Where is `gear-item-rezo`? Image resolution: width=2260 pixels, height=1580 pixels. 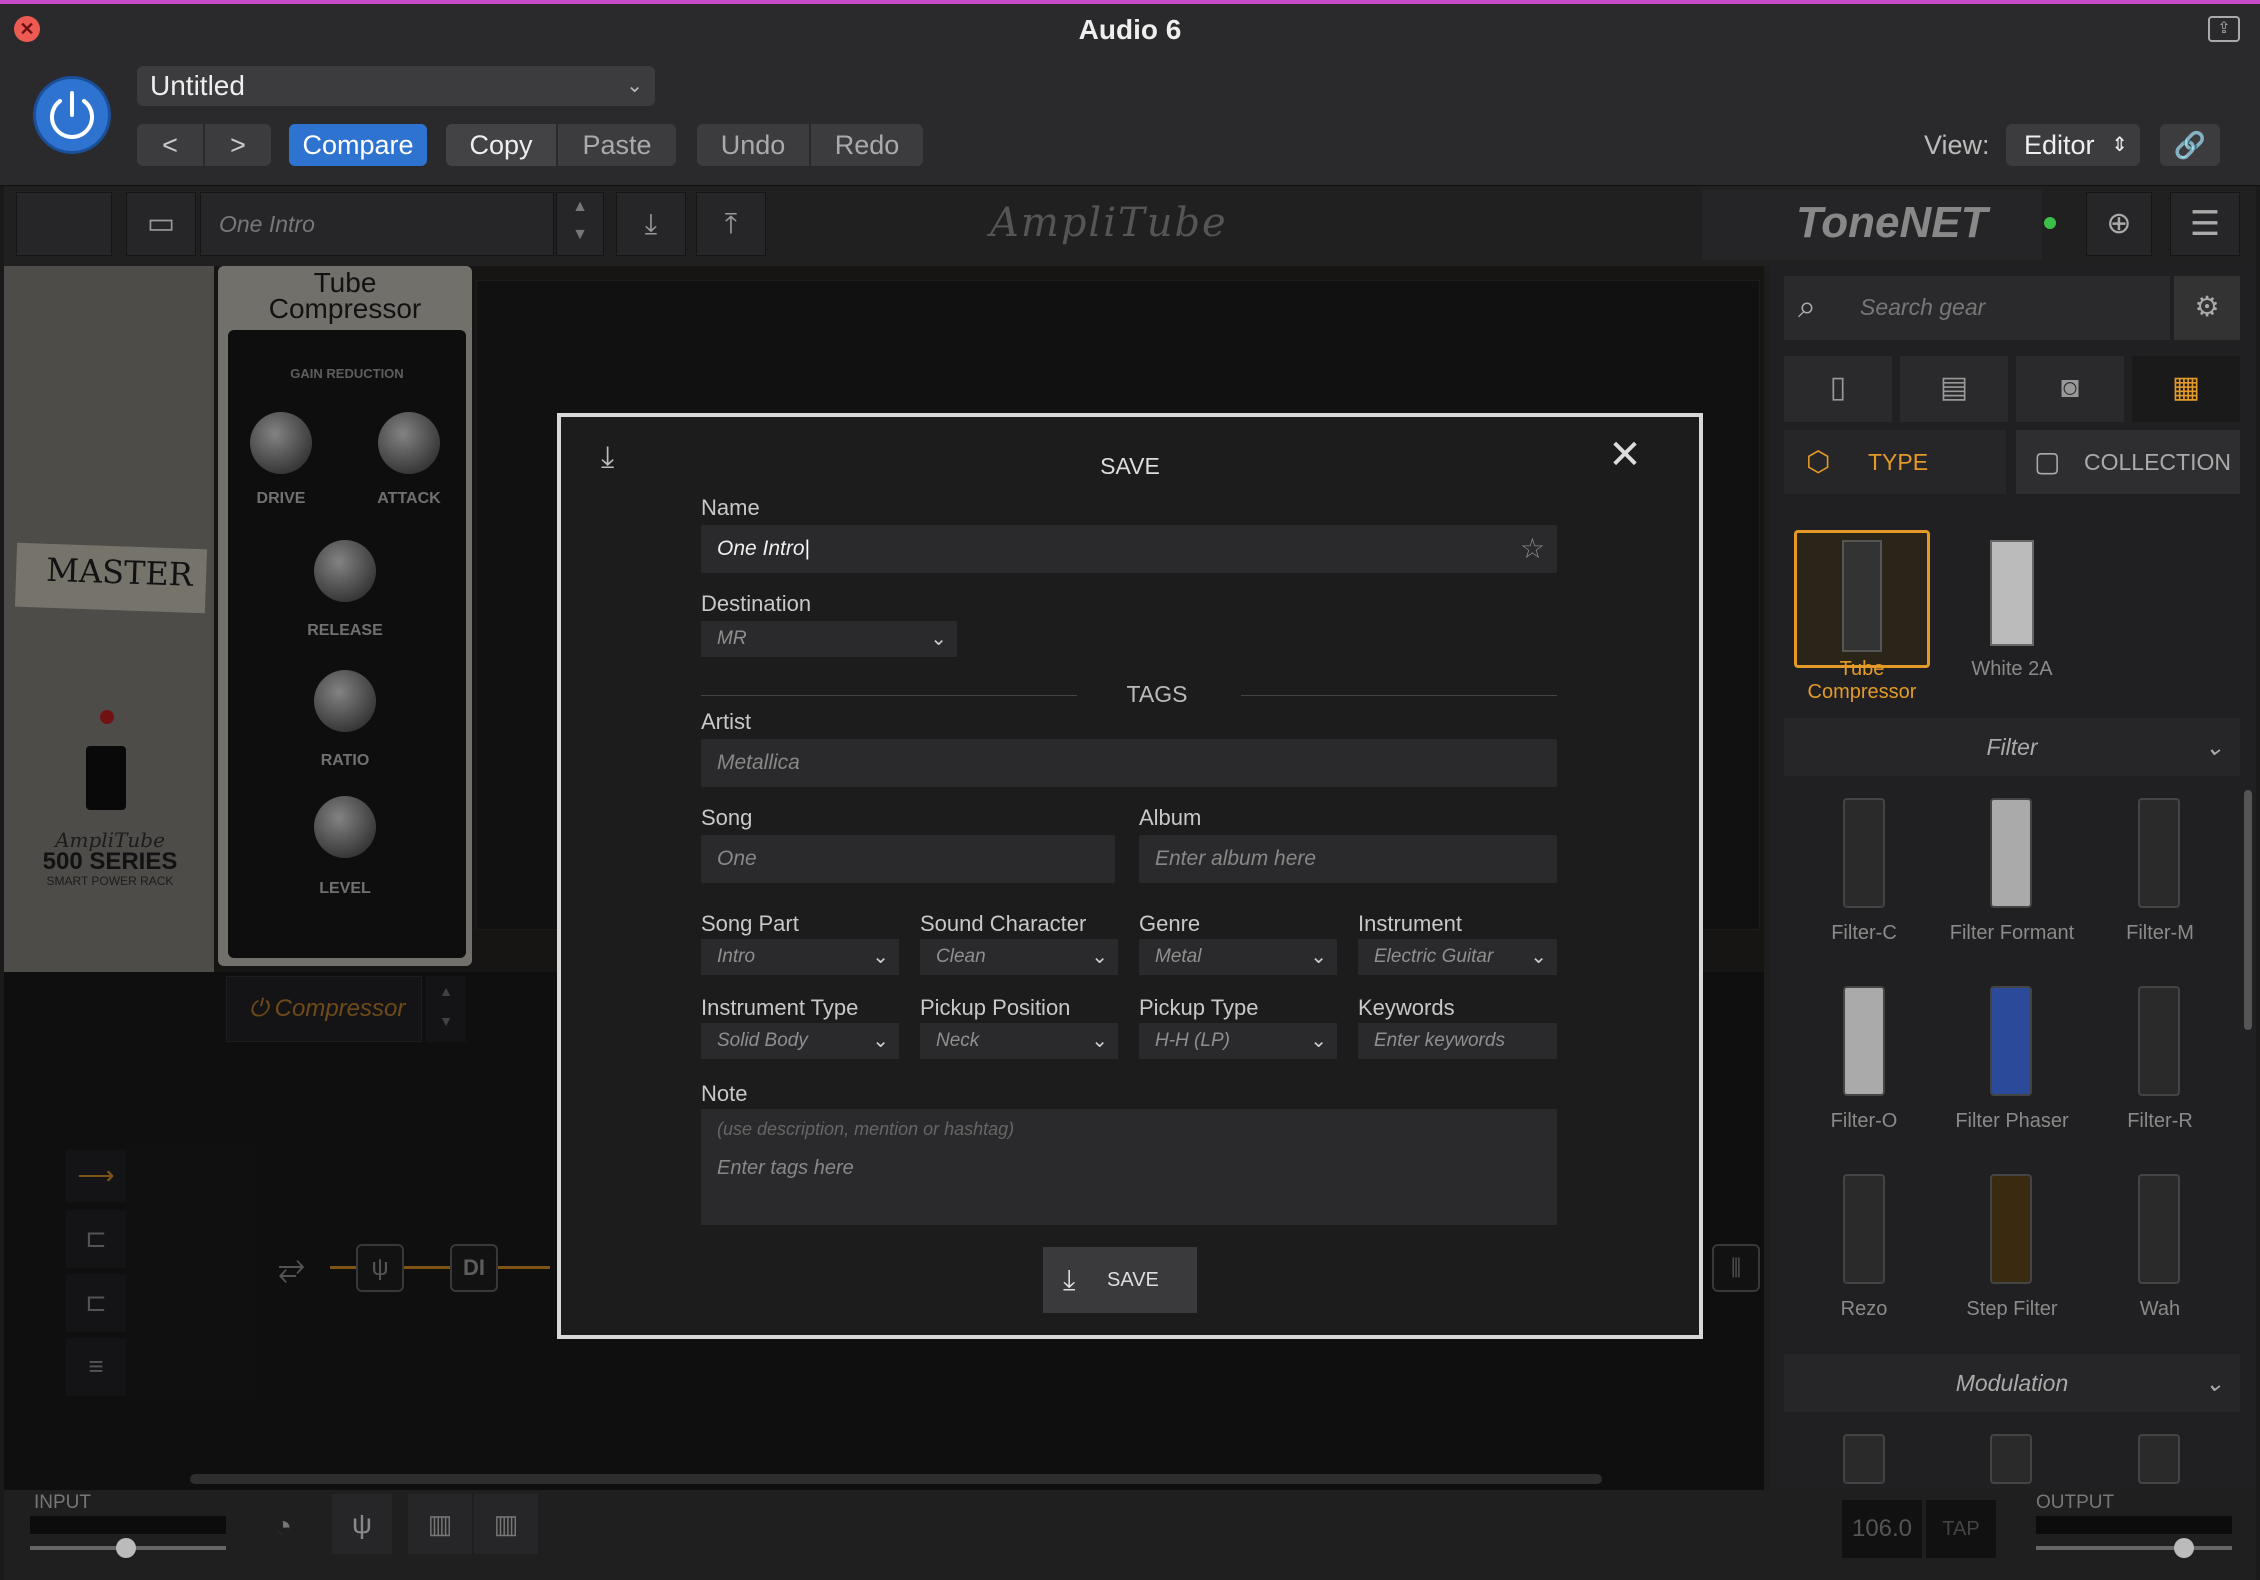
gear-item-rezo is located at coordinates (1864, 1229).